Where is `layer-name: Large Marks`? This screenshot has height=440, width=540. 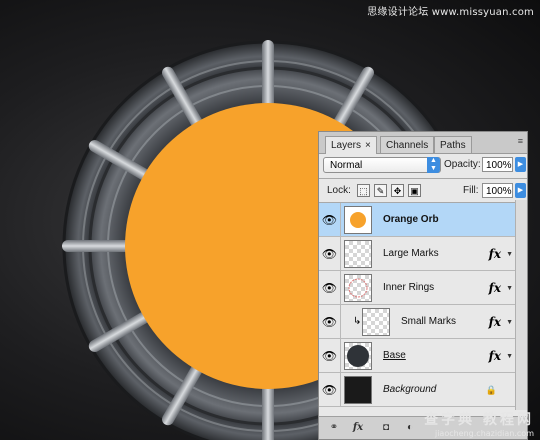
layer-name: Large Marks is located at coordinates (411, 253).